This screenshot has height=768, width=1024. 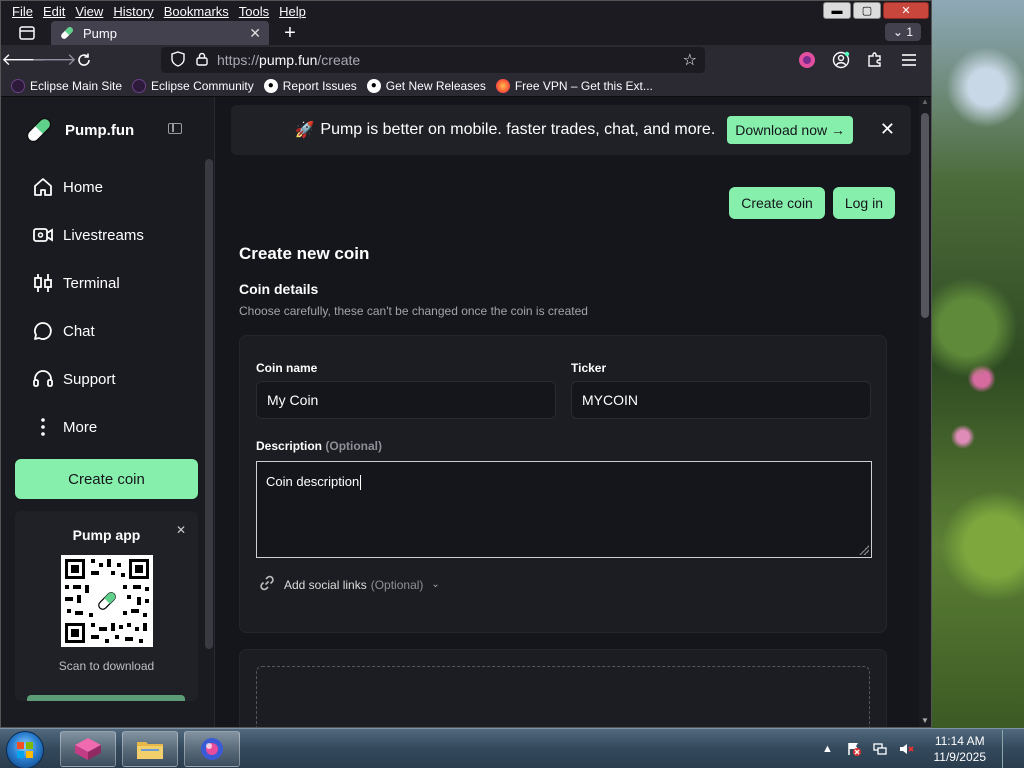 What do you see at coordinates (22, 11) in the screenshot?
I see `menu-file: File` at bounding box center [22, 11].